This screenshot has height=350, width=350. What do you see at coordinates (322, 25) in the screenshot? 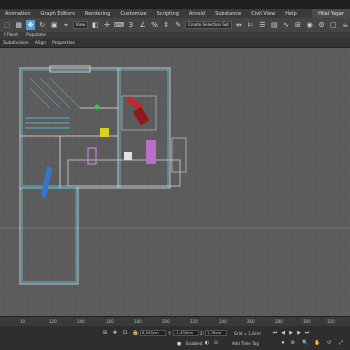
I see `render-setup-icon: ⚙` at bounding box center [322, 25].